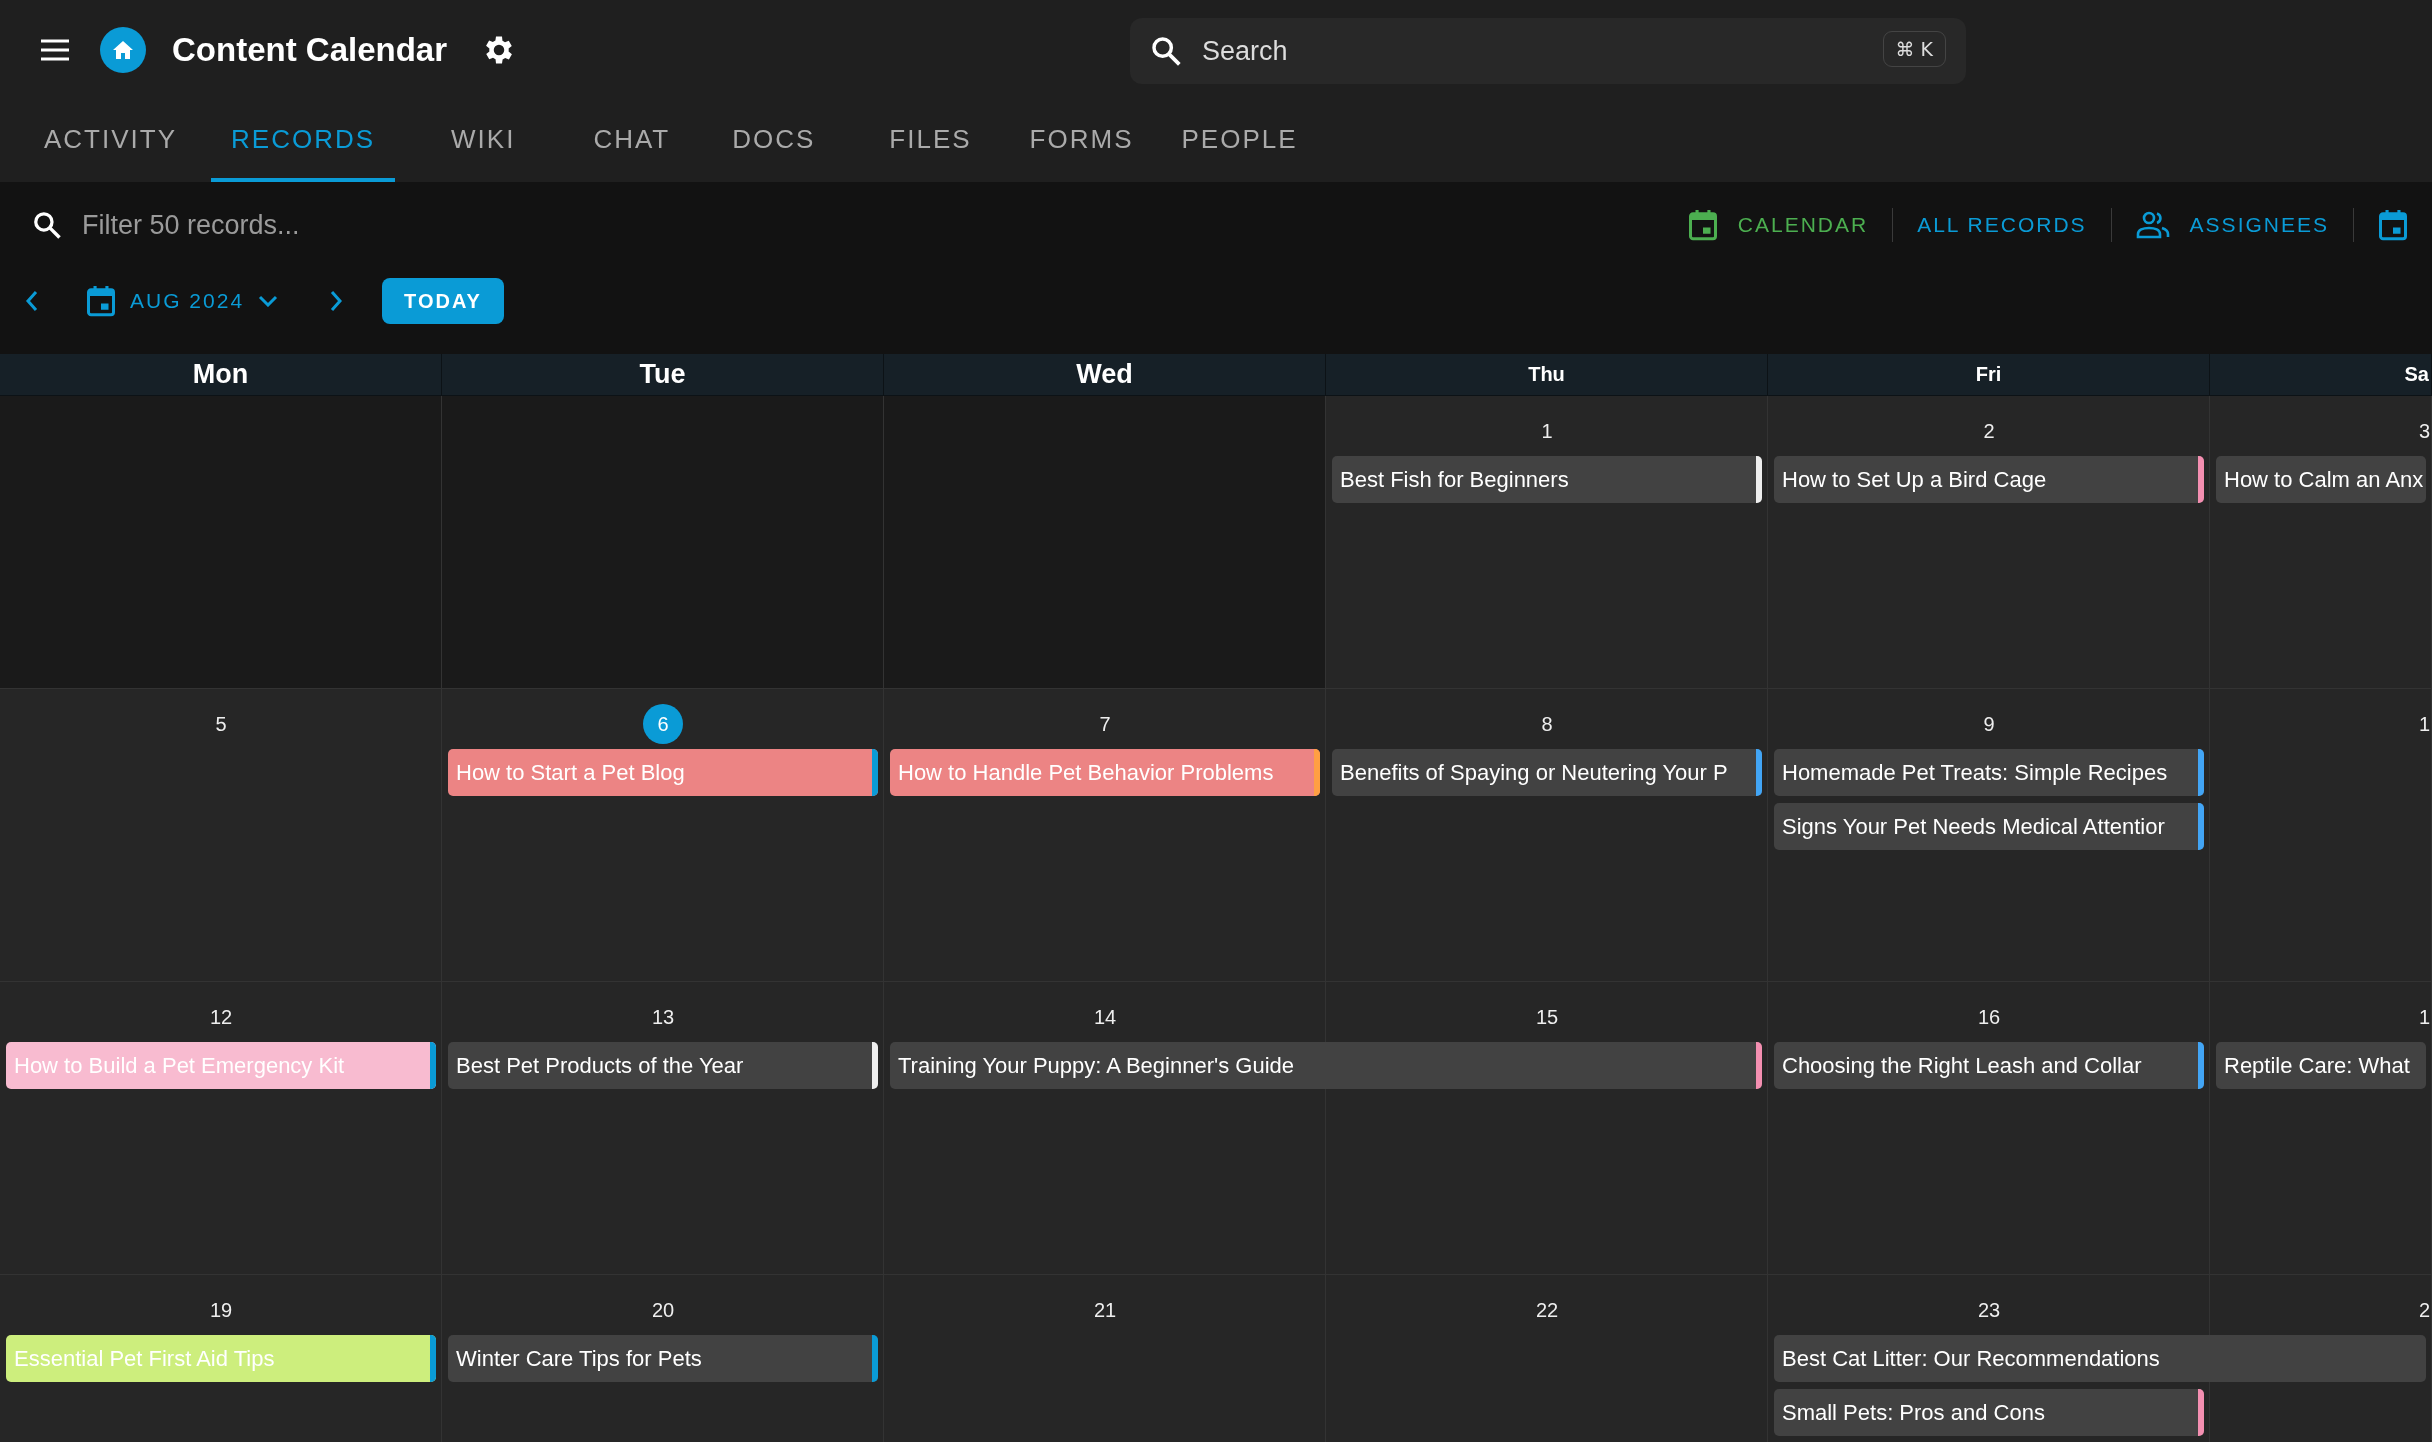  Describe the element at coordinates (1778, 225) in the screenshot. I see `view-button: CALENDAR` at that location.